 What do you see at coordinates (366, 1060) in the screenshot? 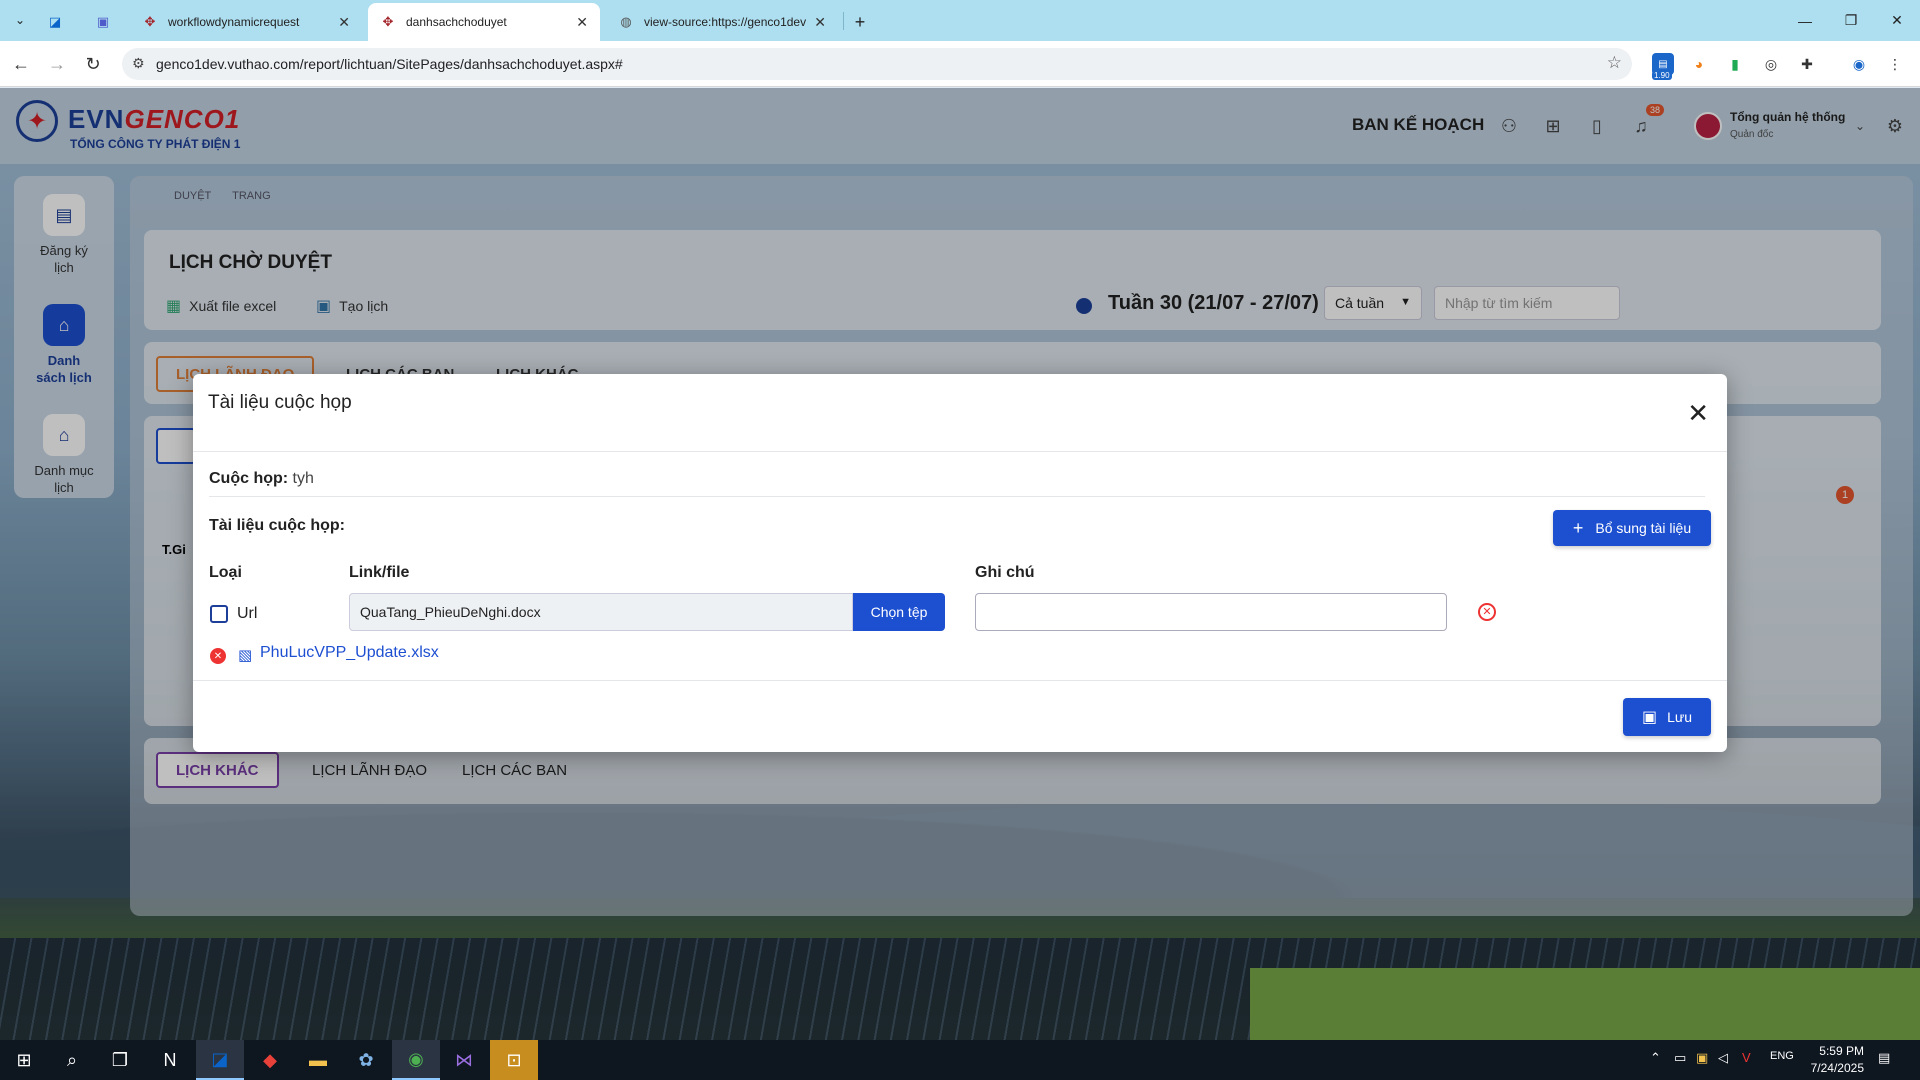
I see `network-app-icon: ✿` at bounding box center [366, 1060].